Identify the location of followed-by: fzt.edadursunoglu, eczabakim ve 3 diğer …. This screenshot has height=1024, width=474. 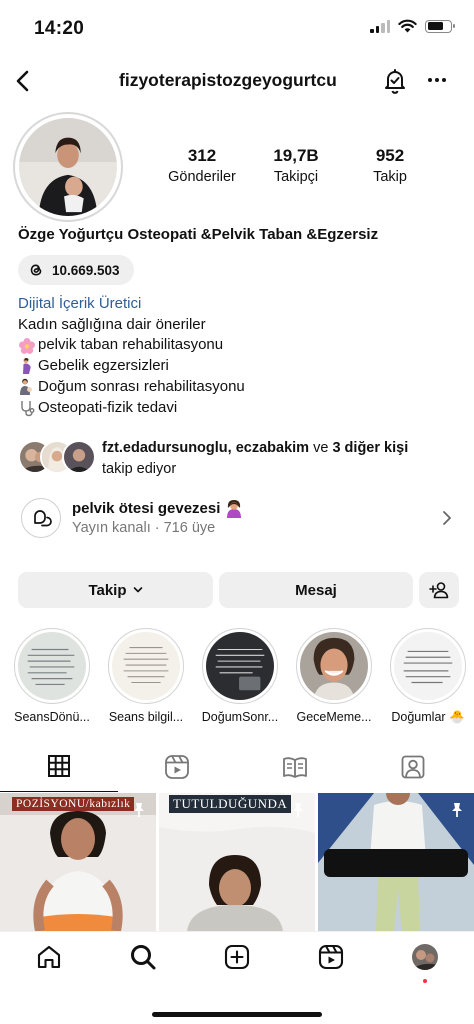
(243, 458).